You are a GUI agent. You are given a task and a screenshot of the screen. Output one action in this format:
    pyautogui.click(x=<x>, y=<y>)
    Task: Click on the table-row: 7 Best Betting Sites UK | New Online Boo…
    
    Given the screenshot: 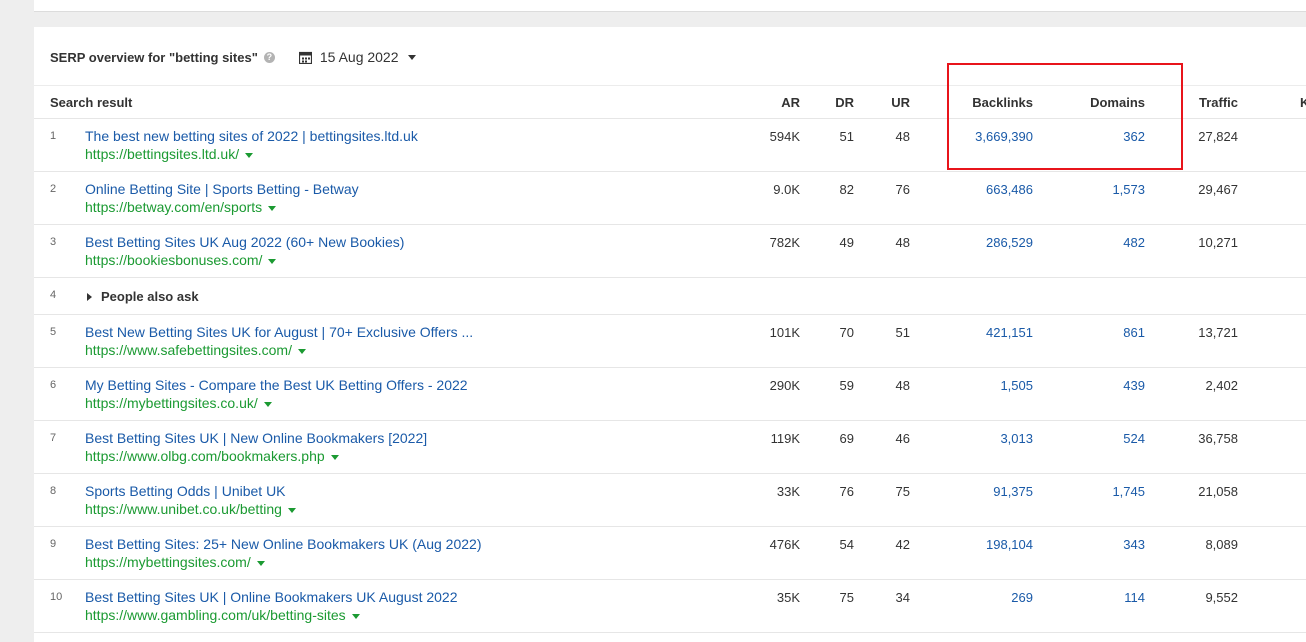 What is the action you would take?
    pyautogui.click(x=670, y=447)
    